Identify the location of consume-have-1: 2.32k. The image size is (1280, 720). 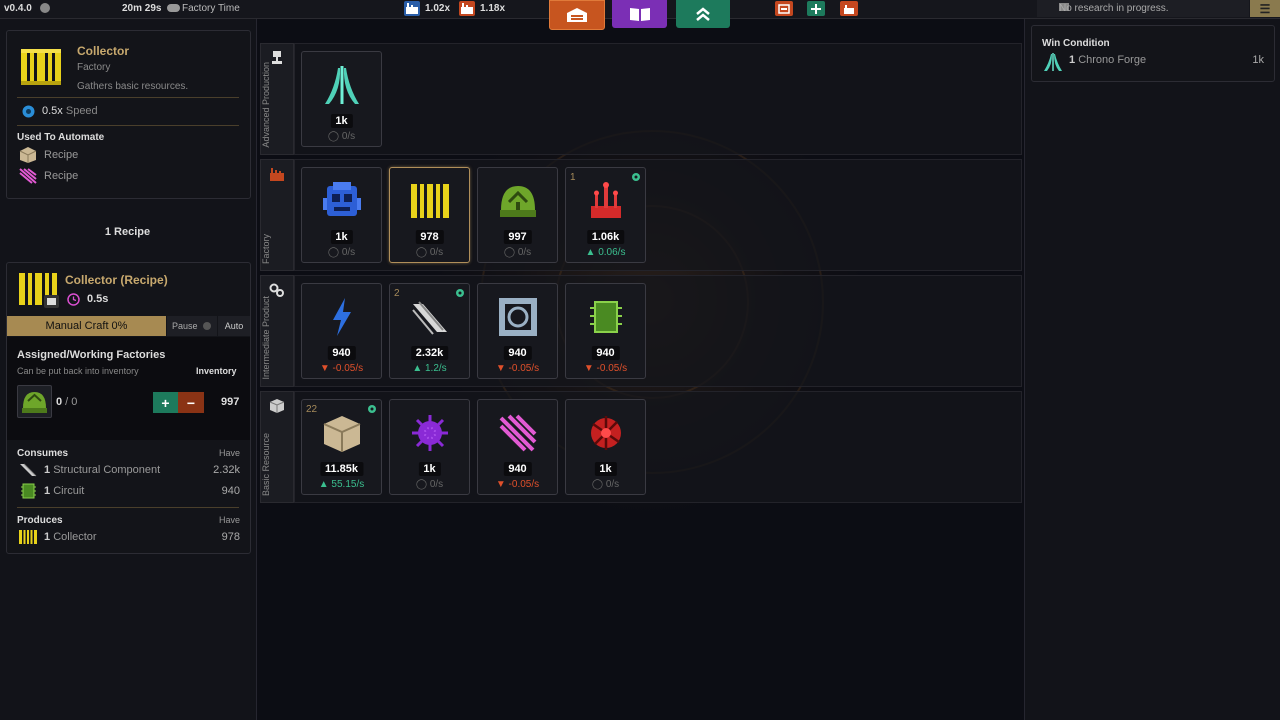
(226, 470).